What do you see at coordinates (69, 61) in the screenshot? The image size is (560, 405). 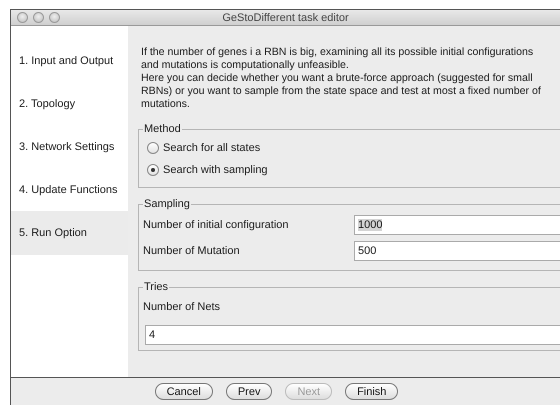 I see `step-item: 1. Input and Output` at bounding box center [69, 61].